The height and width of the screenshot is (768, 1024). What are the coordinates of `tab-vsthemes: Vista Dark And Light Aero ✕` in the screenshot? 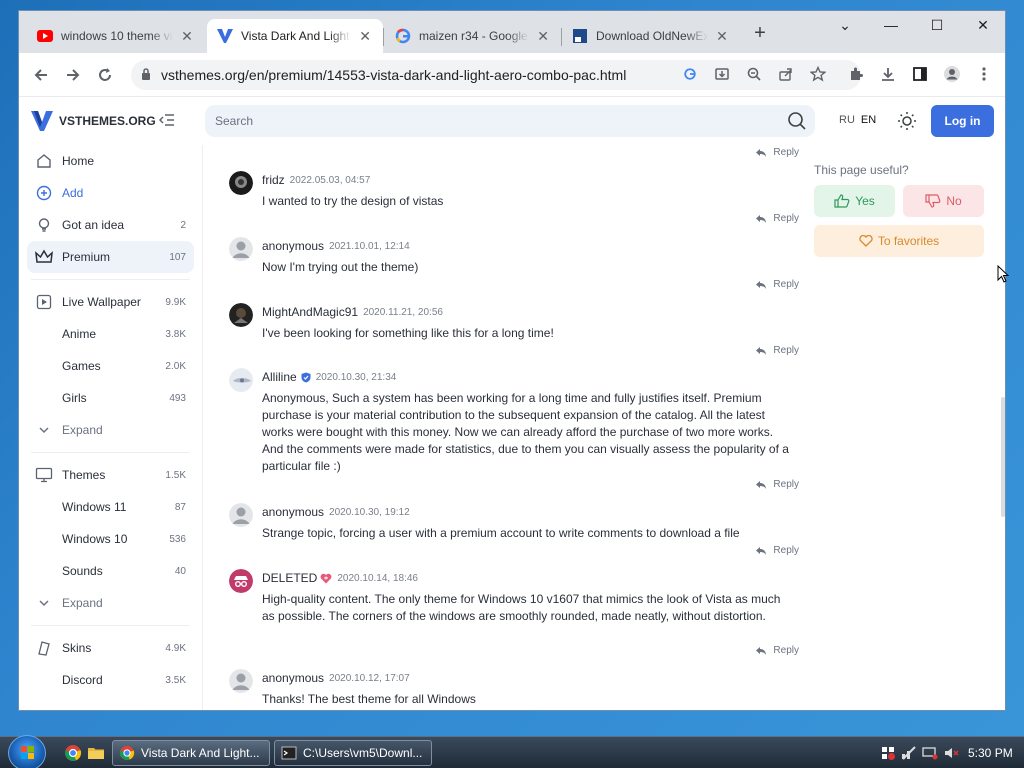 It's located at (295, 36).